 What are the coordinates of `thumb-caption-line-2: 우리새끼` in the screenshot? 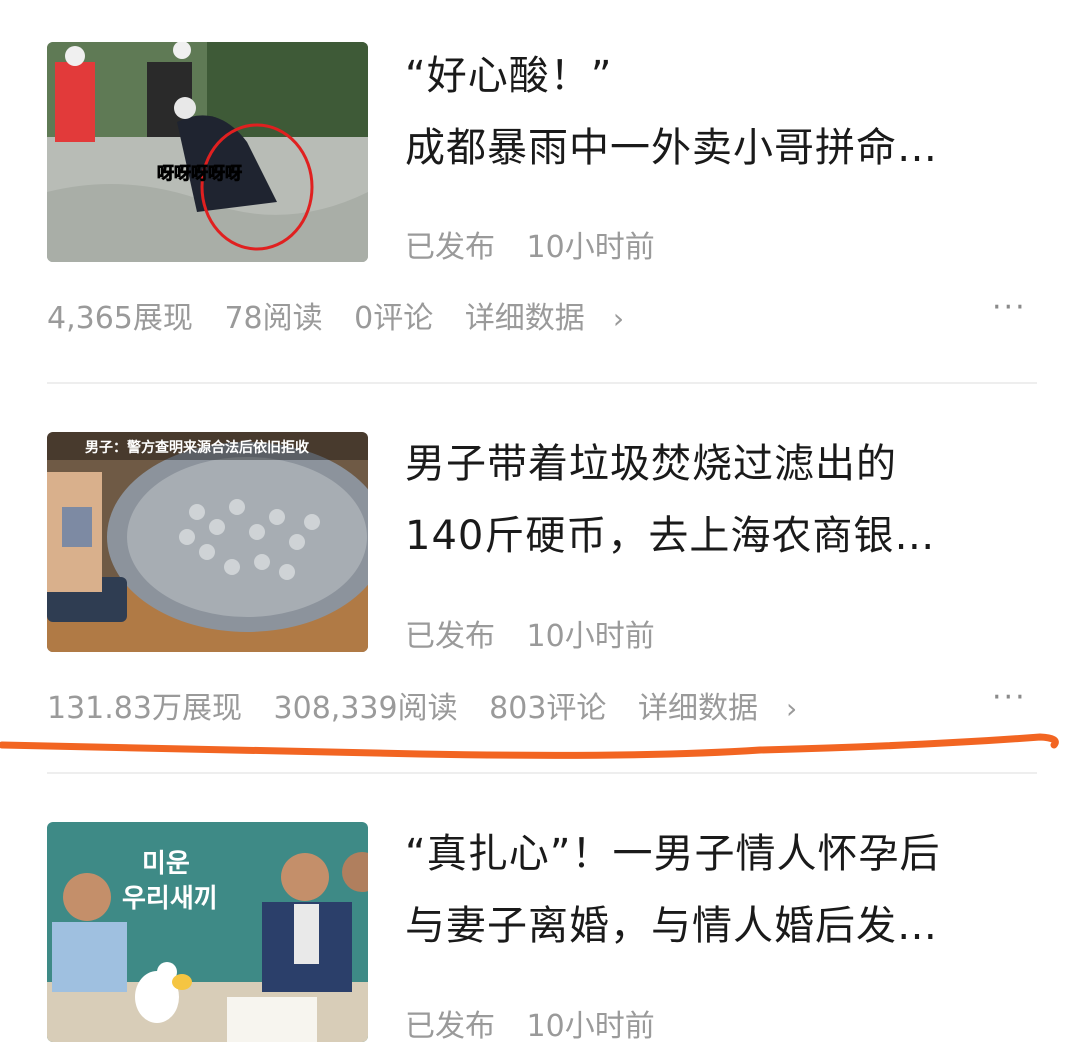 It's located at (170, 899).